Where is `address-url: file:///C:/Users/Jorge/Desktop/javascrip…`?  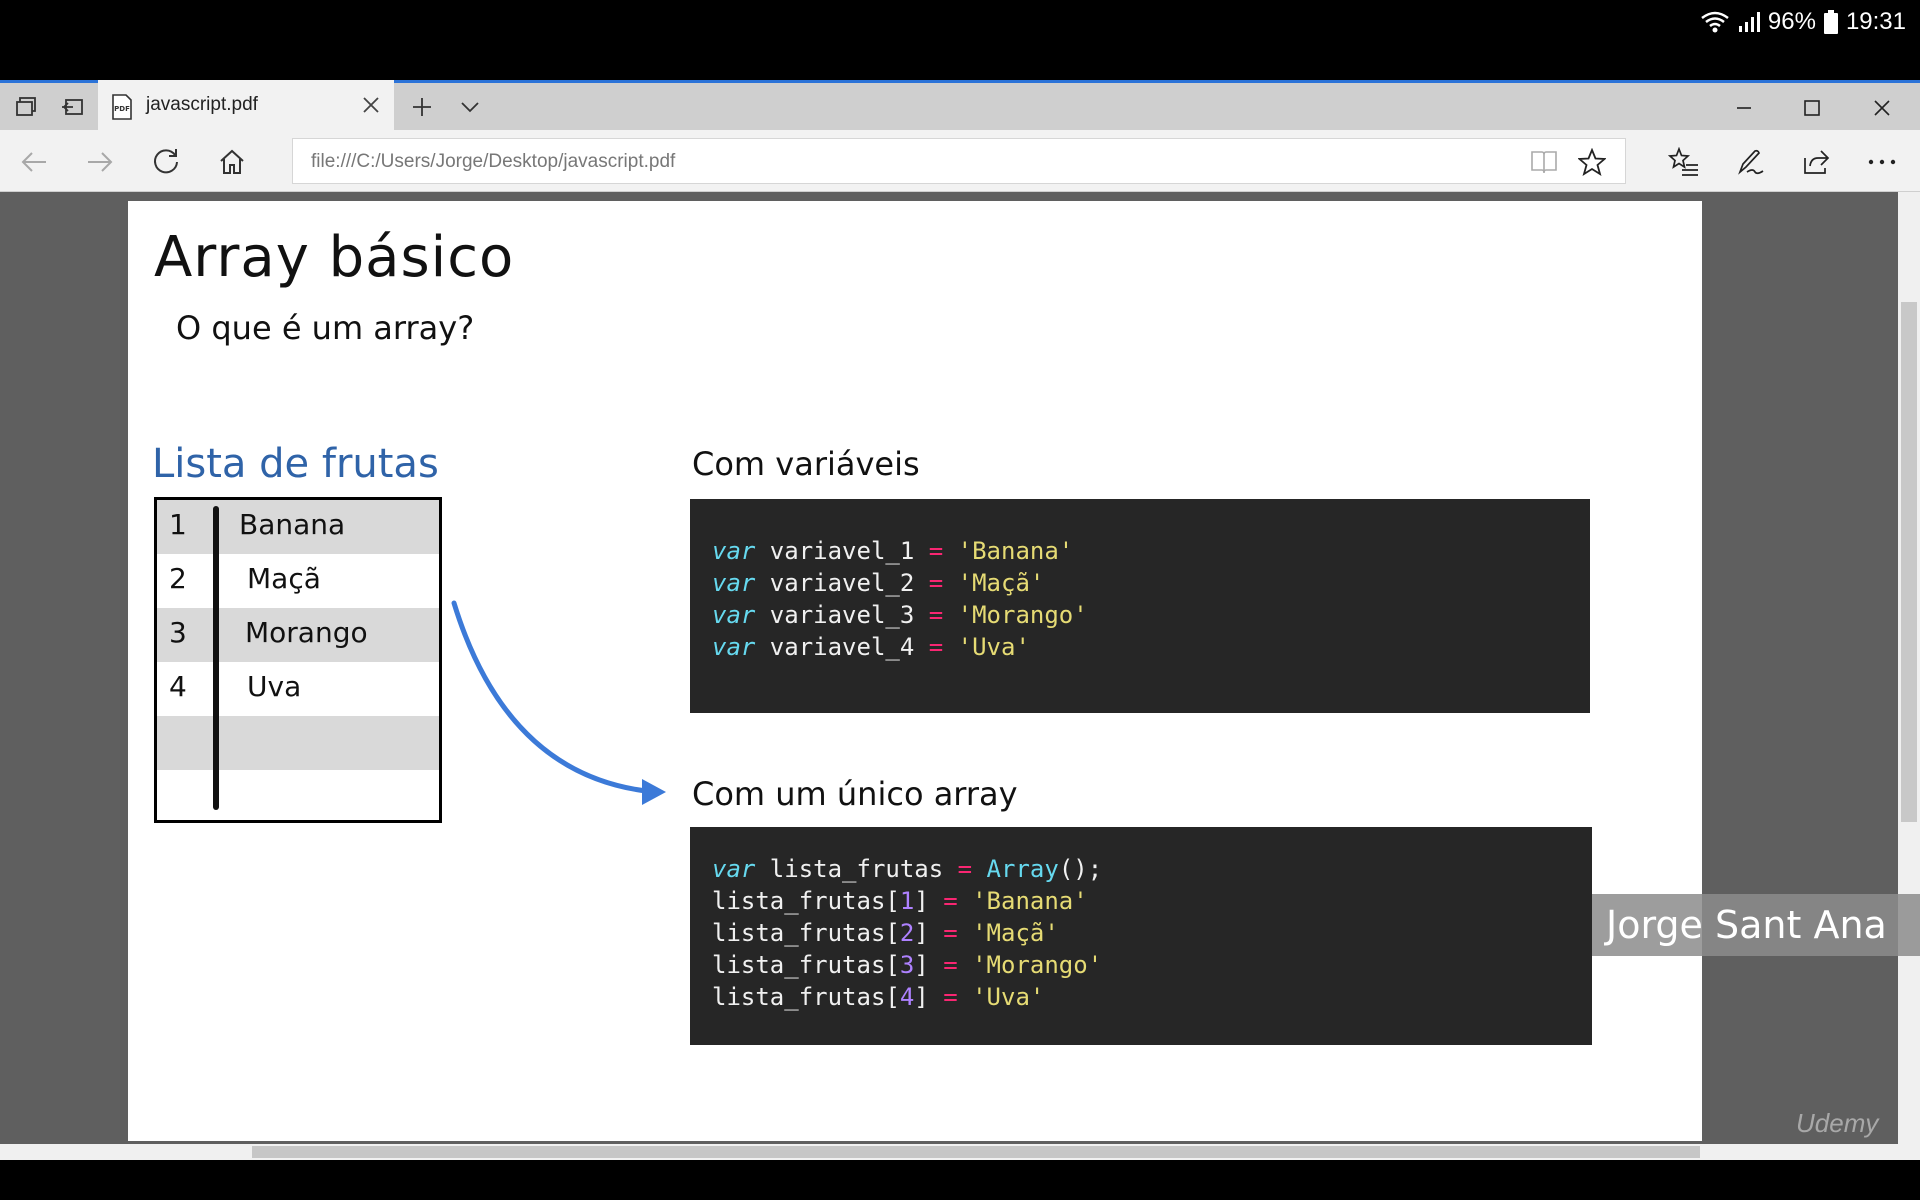
address-url: file:///C:/Users/Jorge/Desktop/javascrip… is located at coordinates (493, 161).